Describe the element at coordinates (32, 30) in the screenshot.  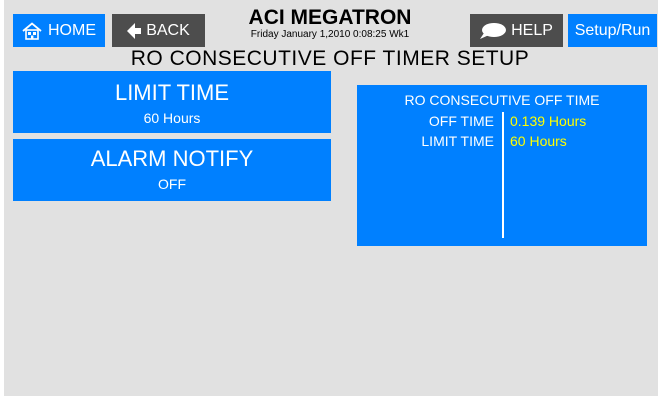
I see `home-icon` at that location.